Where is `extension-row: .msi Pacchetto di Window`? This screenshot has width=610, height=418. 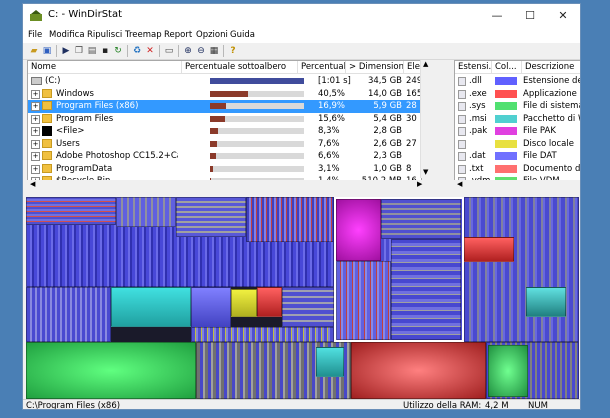 extension-row: .msi Pacchetto di Window is located at coordinates (517, 119).